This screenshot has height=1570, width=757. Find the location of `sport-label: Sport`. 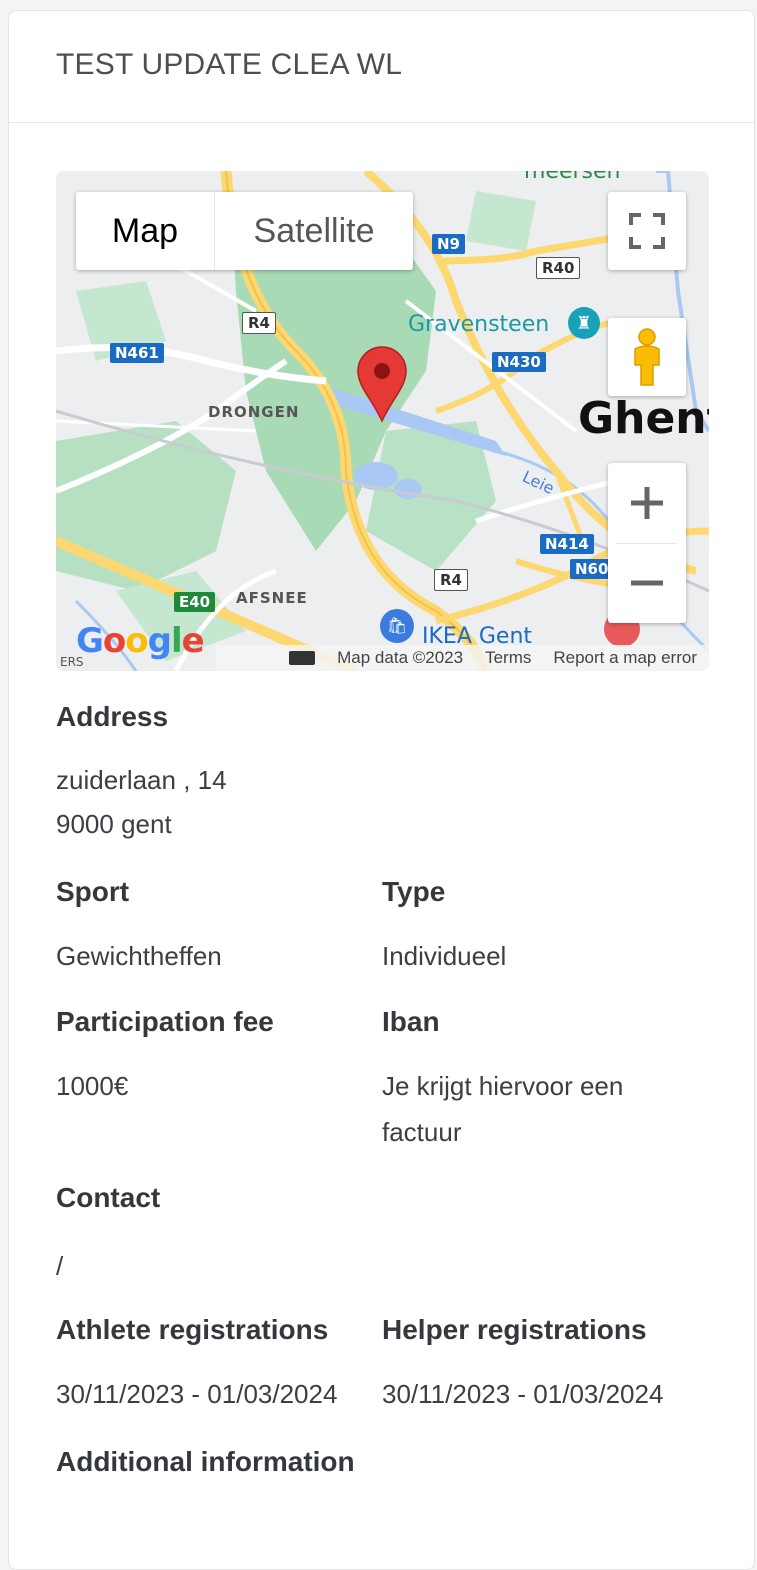

sport-label: Sport is located at coordinates (93, 891).